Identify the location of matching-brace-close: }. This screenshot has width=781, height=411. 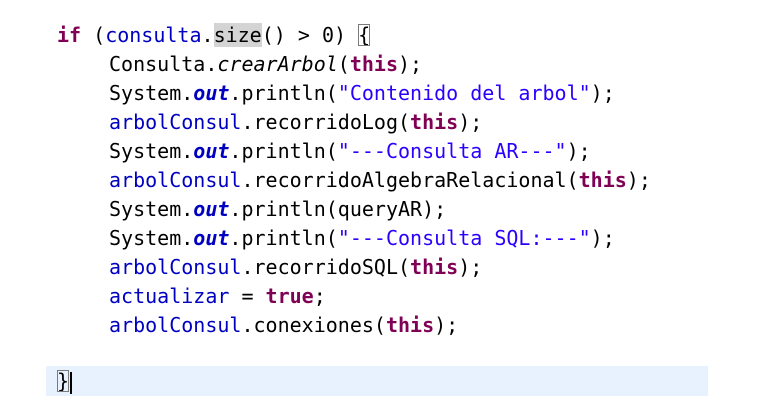
(63, 381).